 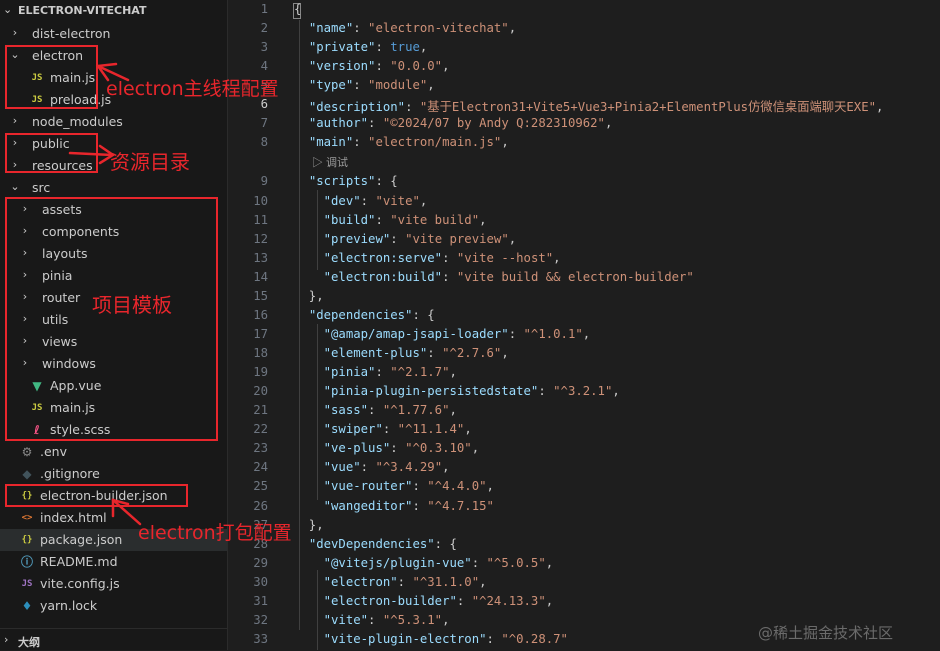 What do you see at coordinates (91, 154) in the screenshot?
I see `arrow-line` at bounding box center [91, 154].